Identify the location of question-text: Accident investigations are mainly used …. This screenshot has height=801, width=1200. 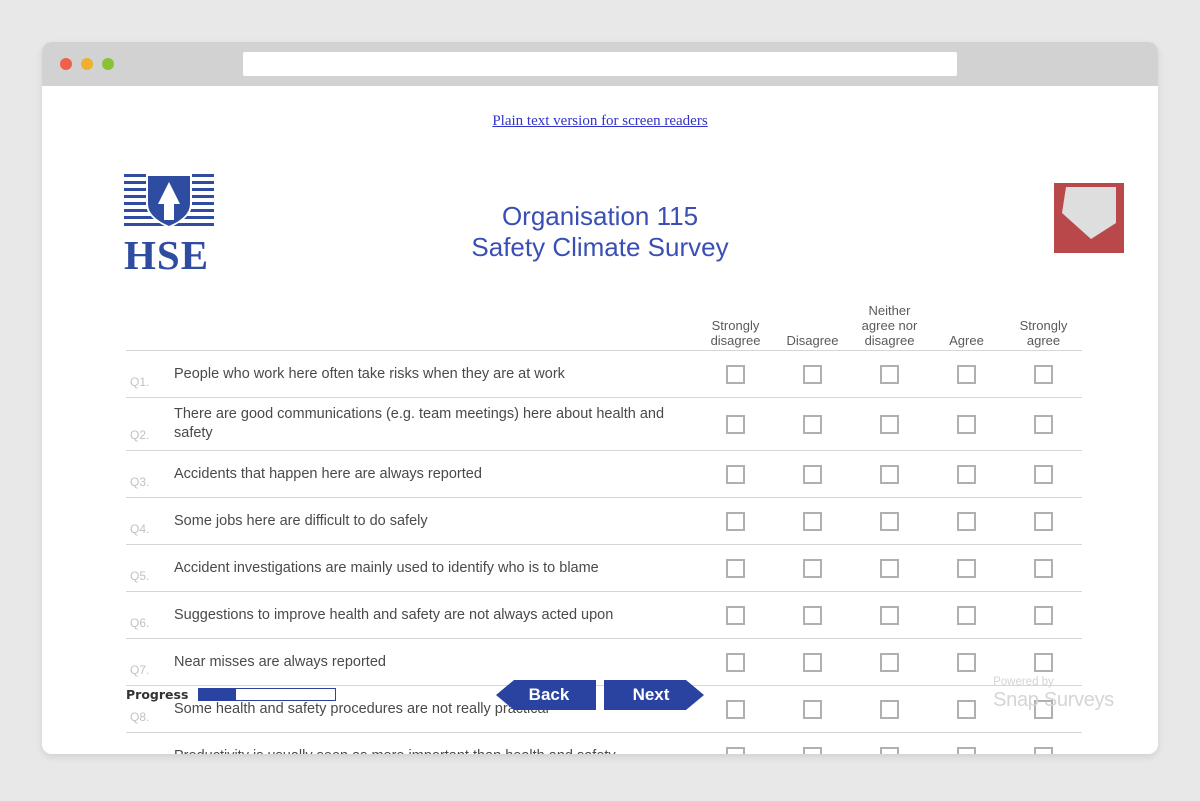
(386, 567).